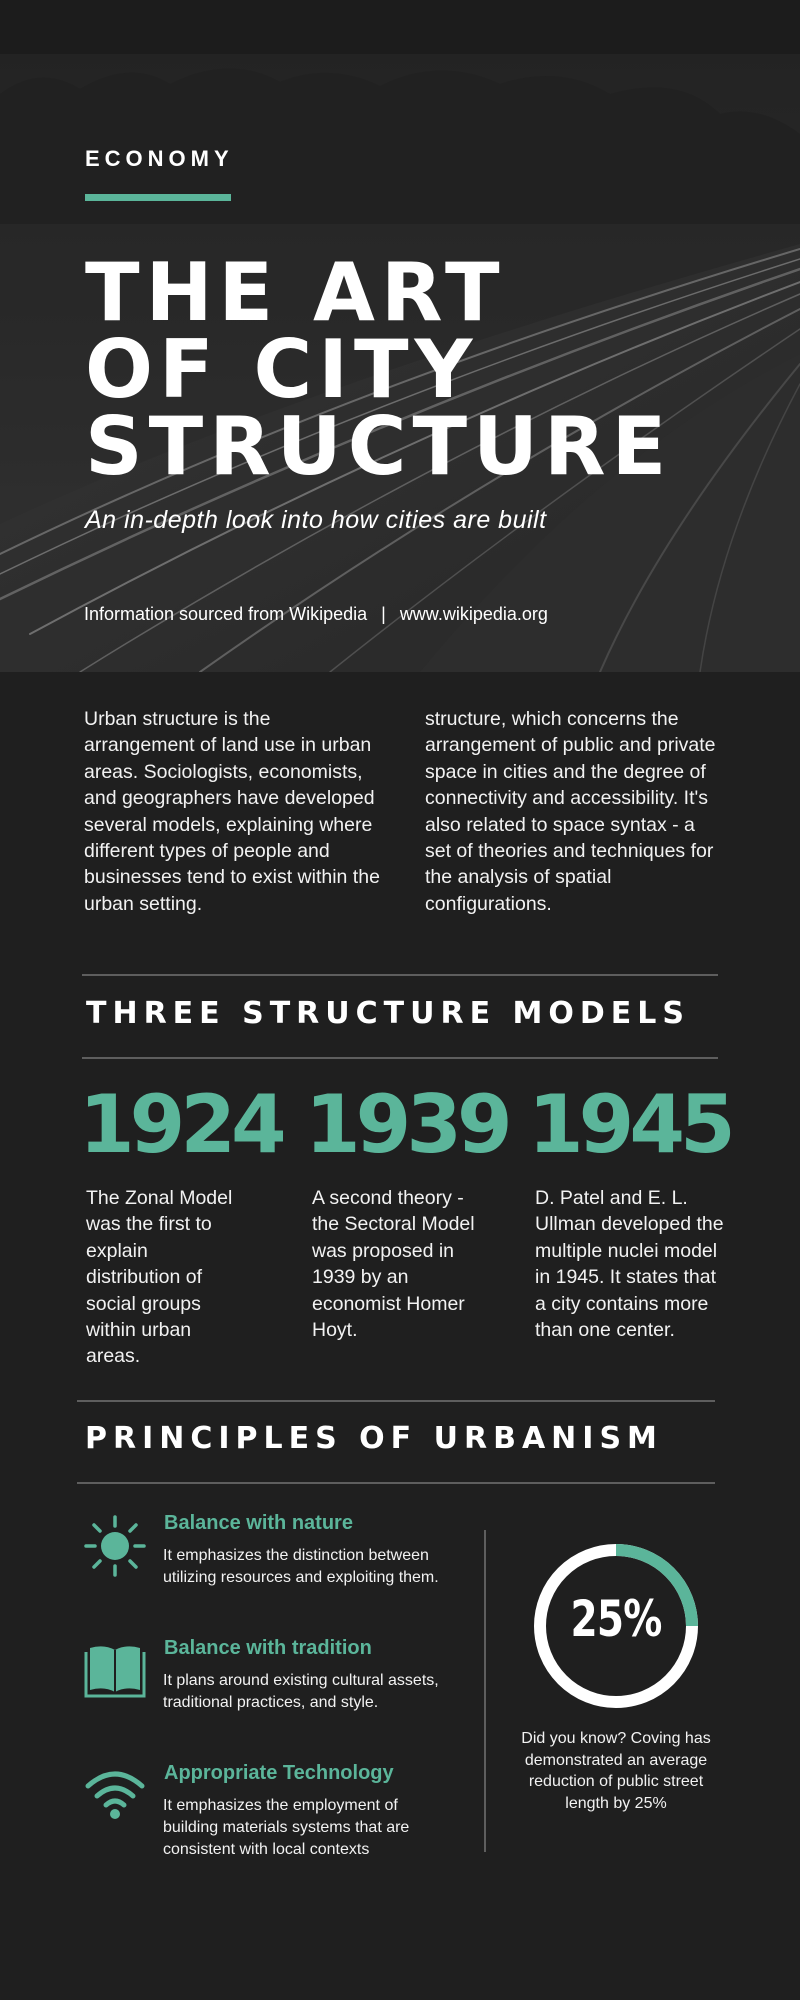 This screenshot has height=2000, width=800. Describe the element at coordinates (226, 614) in the screenshot. I see `source-label: Information sourced from Wikipedia` at that location.